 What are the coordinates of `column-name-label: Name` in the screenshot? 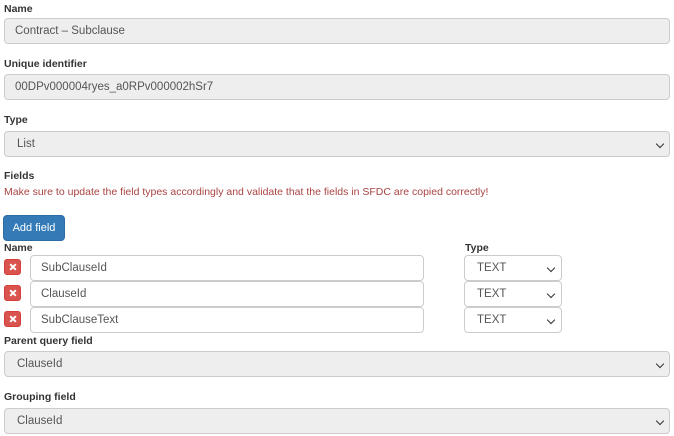 It's located at (18, 248).